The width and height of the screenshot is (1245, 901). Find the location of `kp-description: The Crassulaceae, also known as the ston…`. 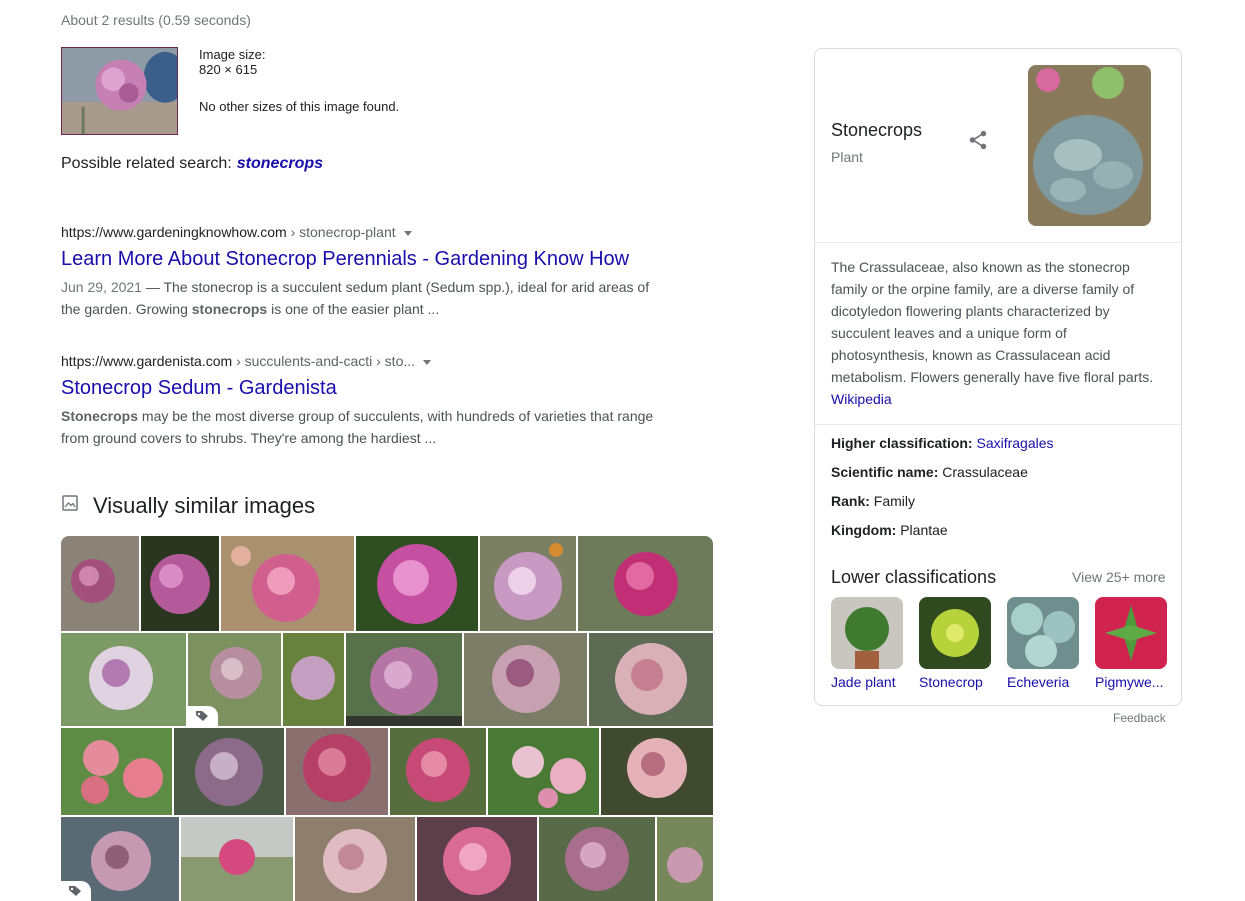

kp-description: The Crassulaceae, also known as the ston… is located at coordinates (992, 333).